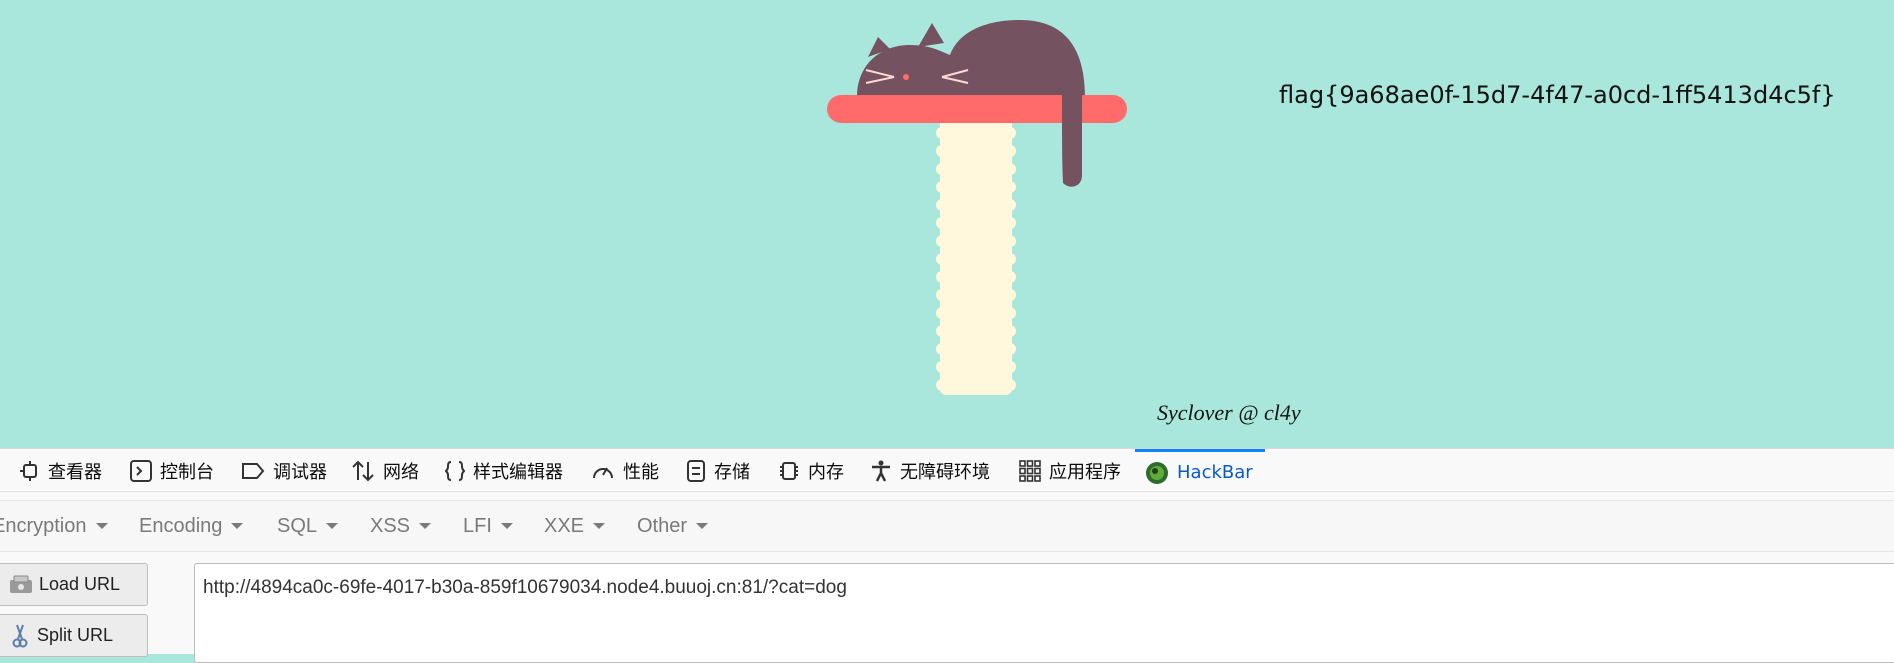 The height and width of the screenshot is (663, 1894). I want to click on scissors-icon, so click(20, 635).